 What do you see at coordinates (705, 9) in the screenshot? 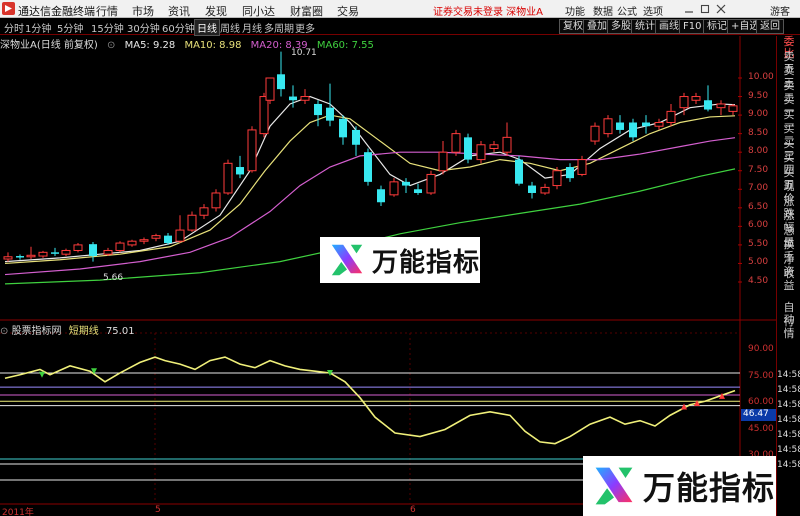
I see `restore-icon` at bounding box center [705, 9].